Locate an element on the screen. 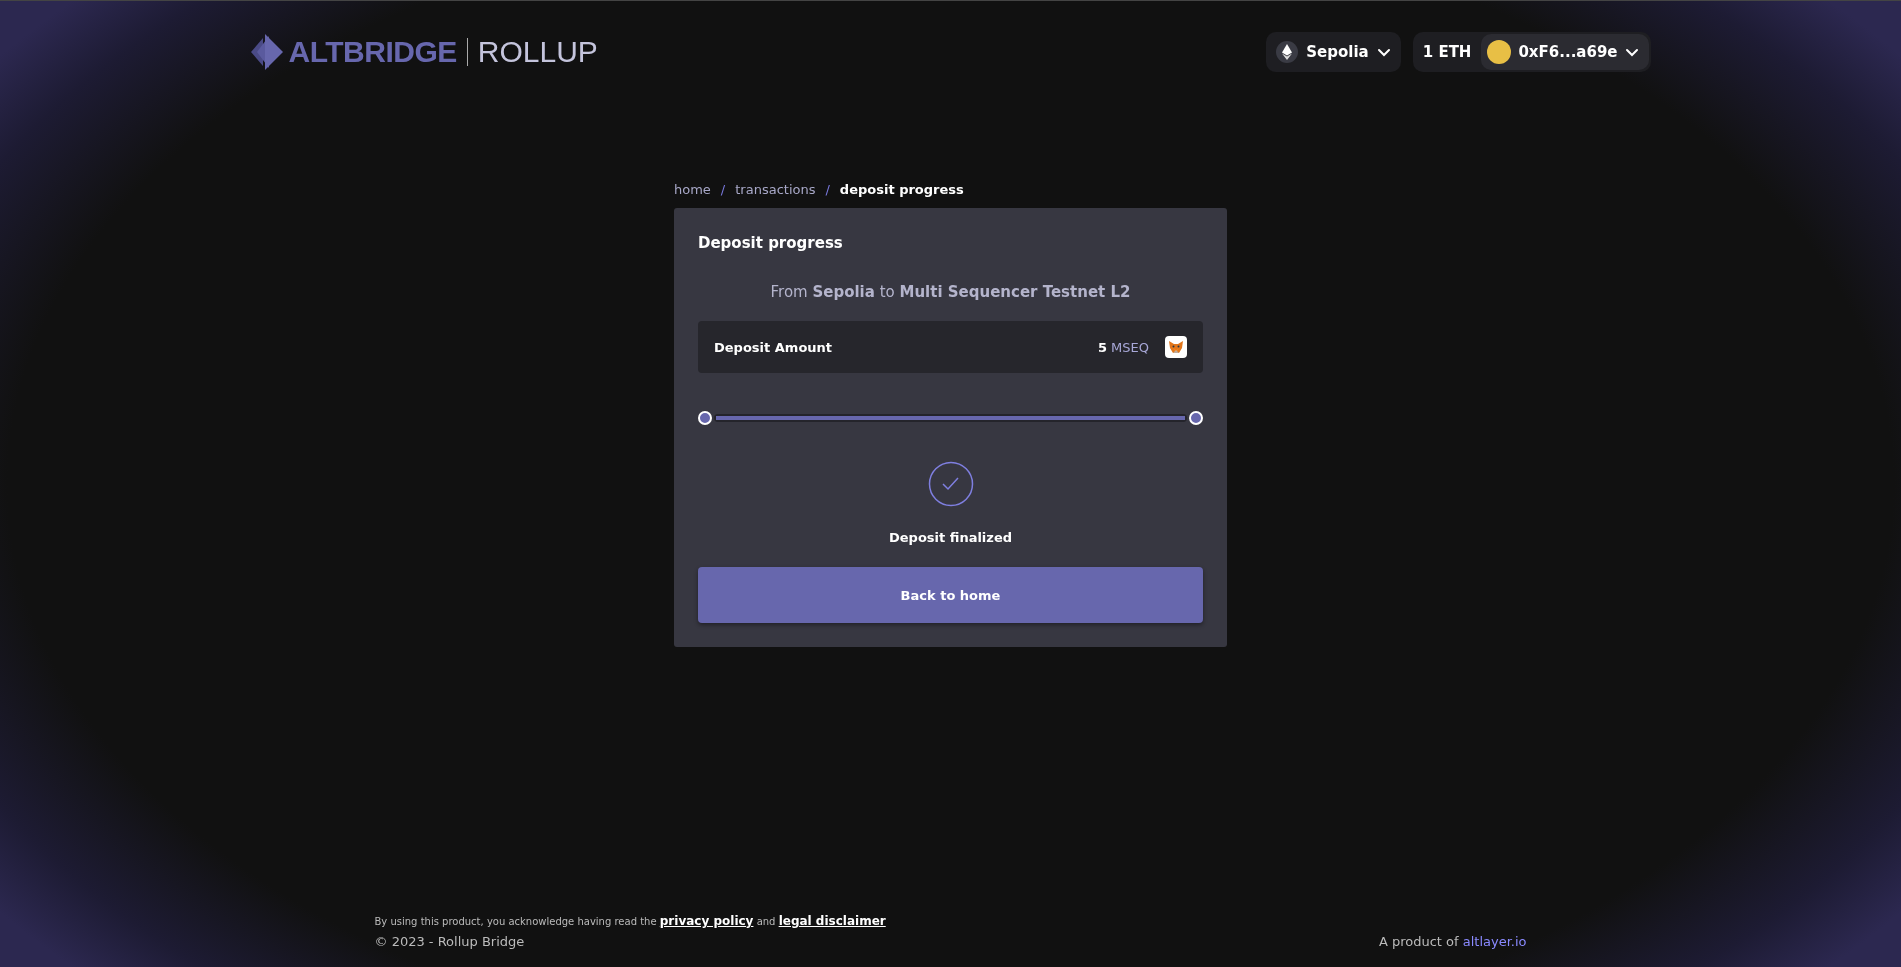 The image size is (1901, 967). breadcrumb-link: transactions is located at coordinates (775, 189).